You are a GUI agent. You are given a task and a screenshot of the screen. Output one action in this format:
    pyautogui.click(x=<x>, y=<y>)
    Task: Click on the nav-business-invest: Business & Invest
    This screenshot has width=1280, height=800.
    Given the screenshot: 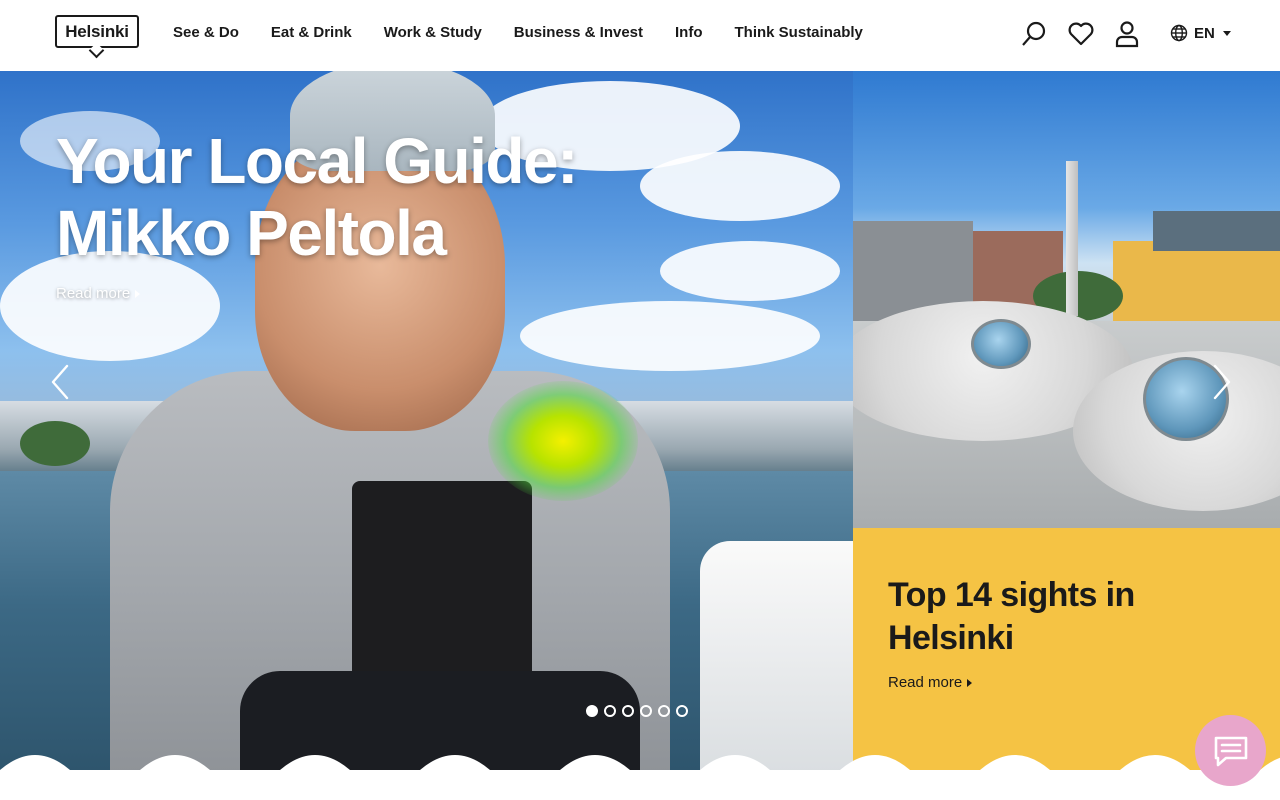 What is the action you would take?
    pyautogui.click(x=578, y=32)
    